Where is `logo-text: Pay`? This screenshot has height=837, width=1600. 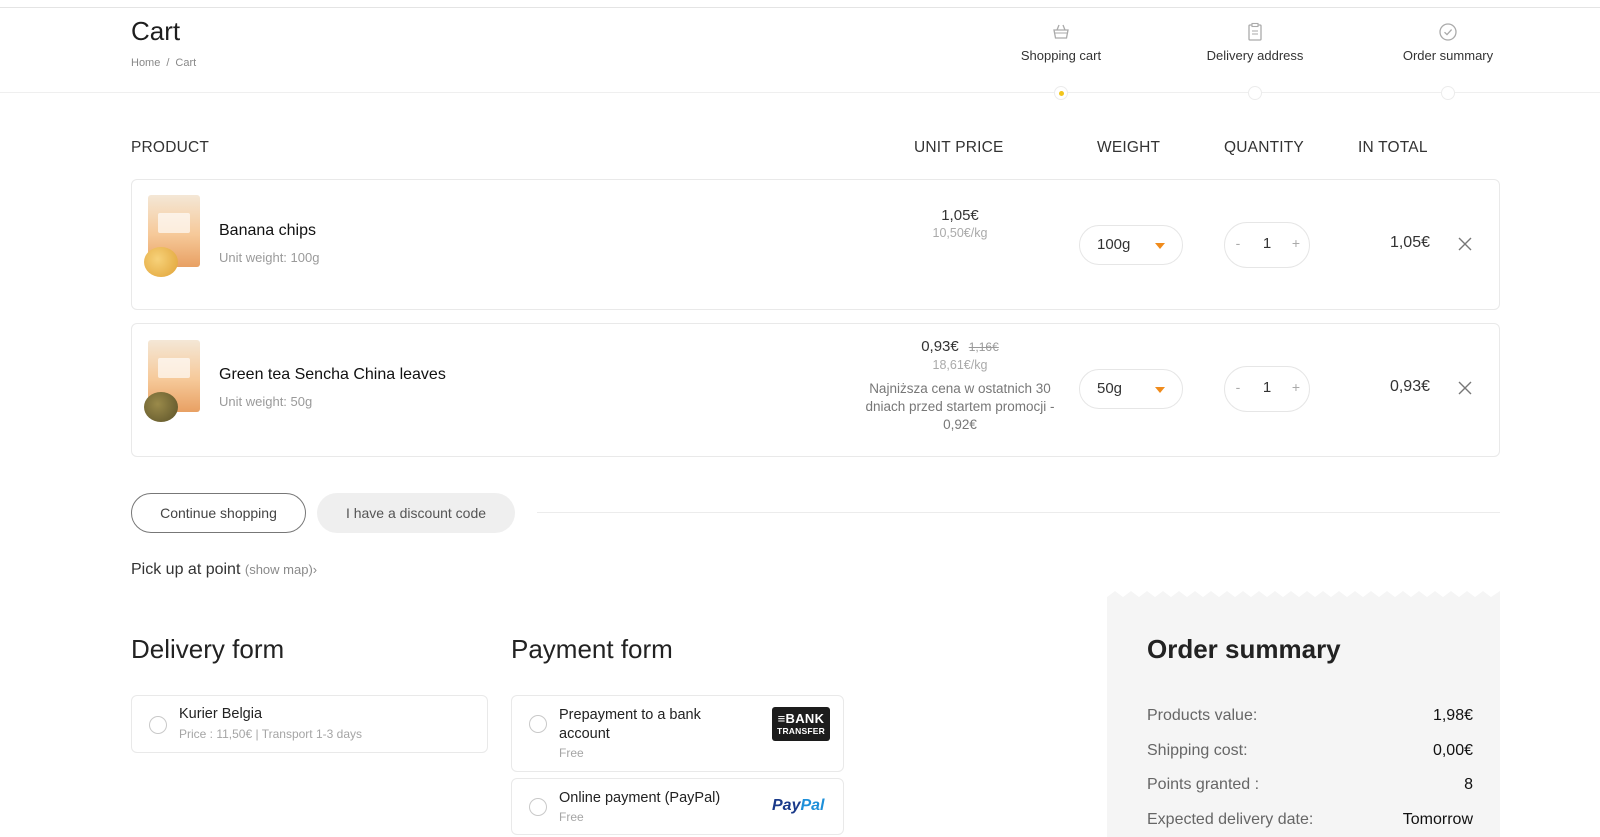 logo-text: Pay is located at coordinates (786, 805).